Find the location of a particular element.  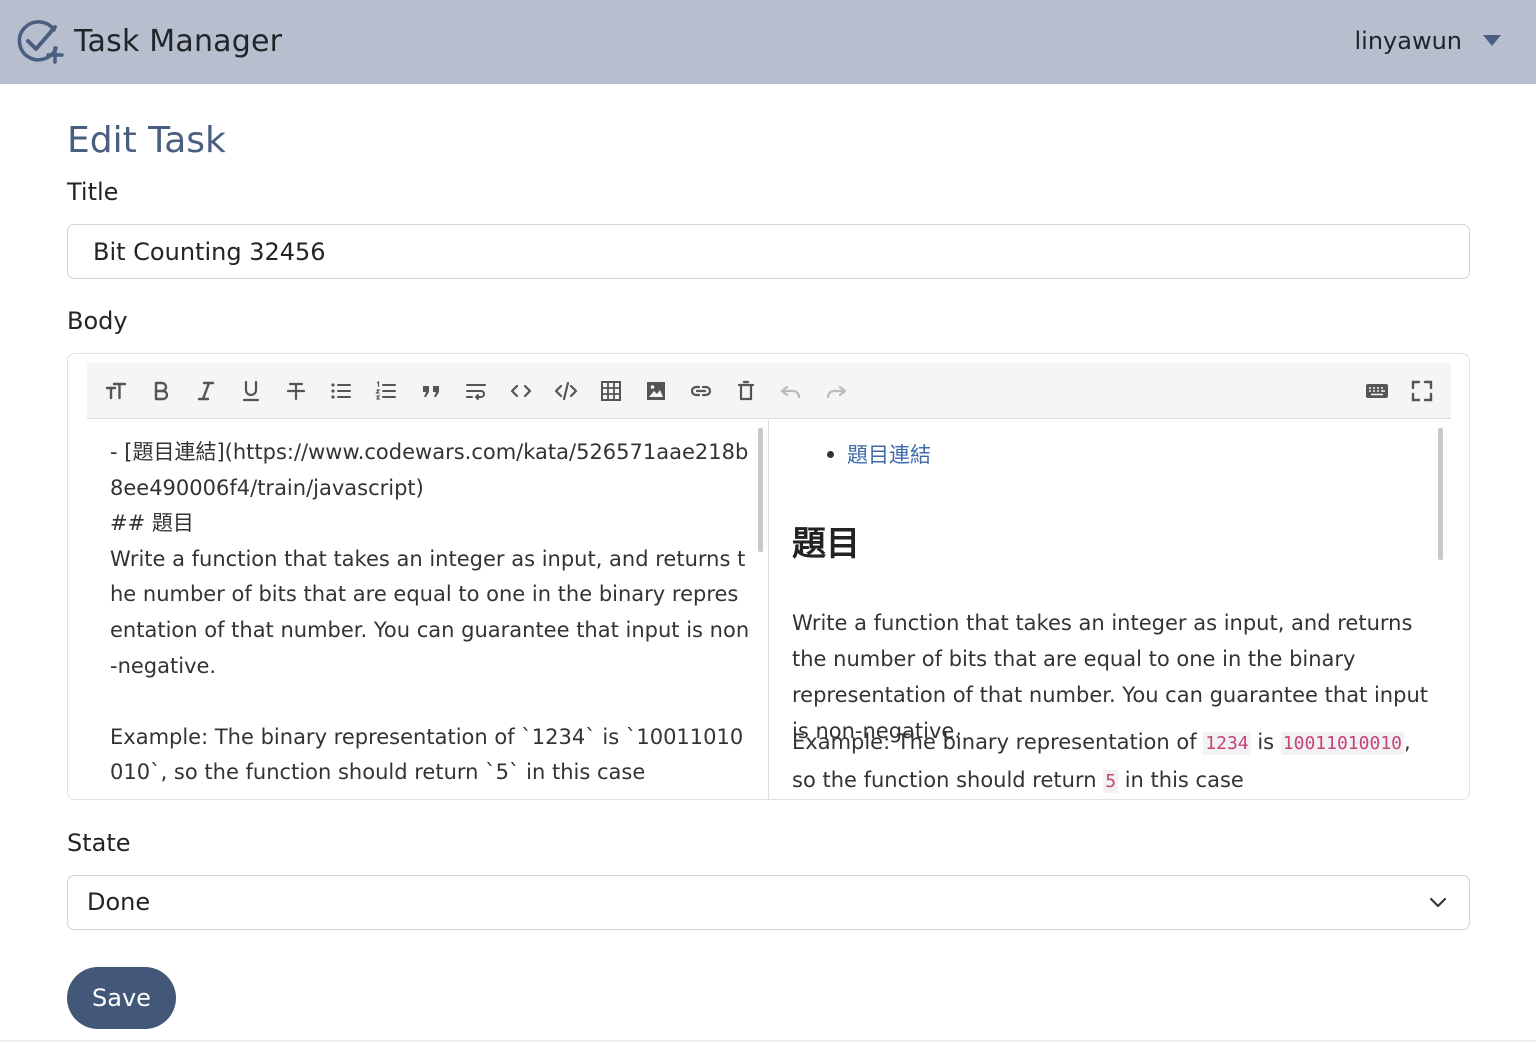

state-select: Done is located at coordinates (768, 902).